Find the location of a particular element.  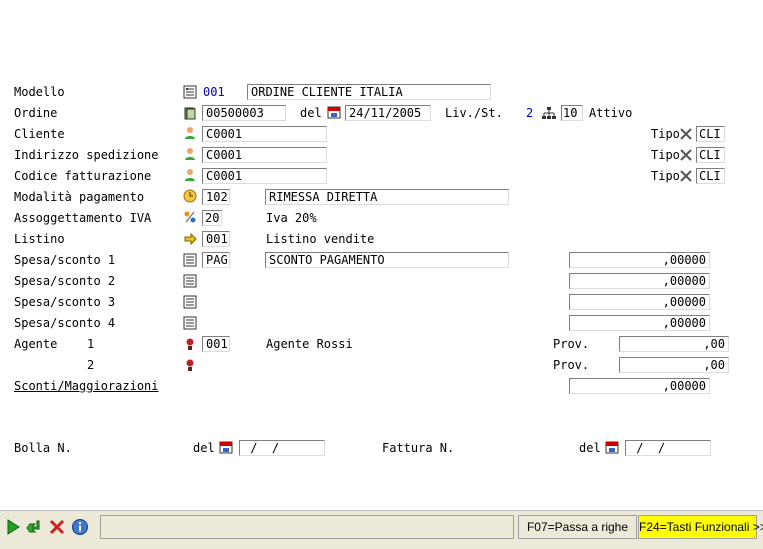

liv-value: 2 is located at coordinates (530, 113).